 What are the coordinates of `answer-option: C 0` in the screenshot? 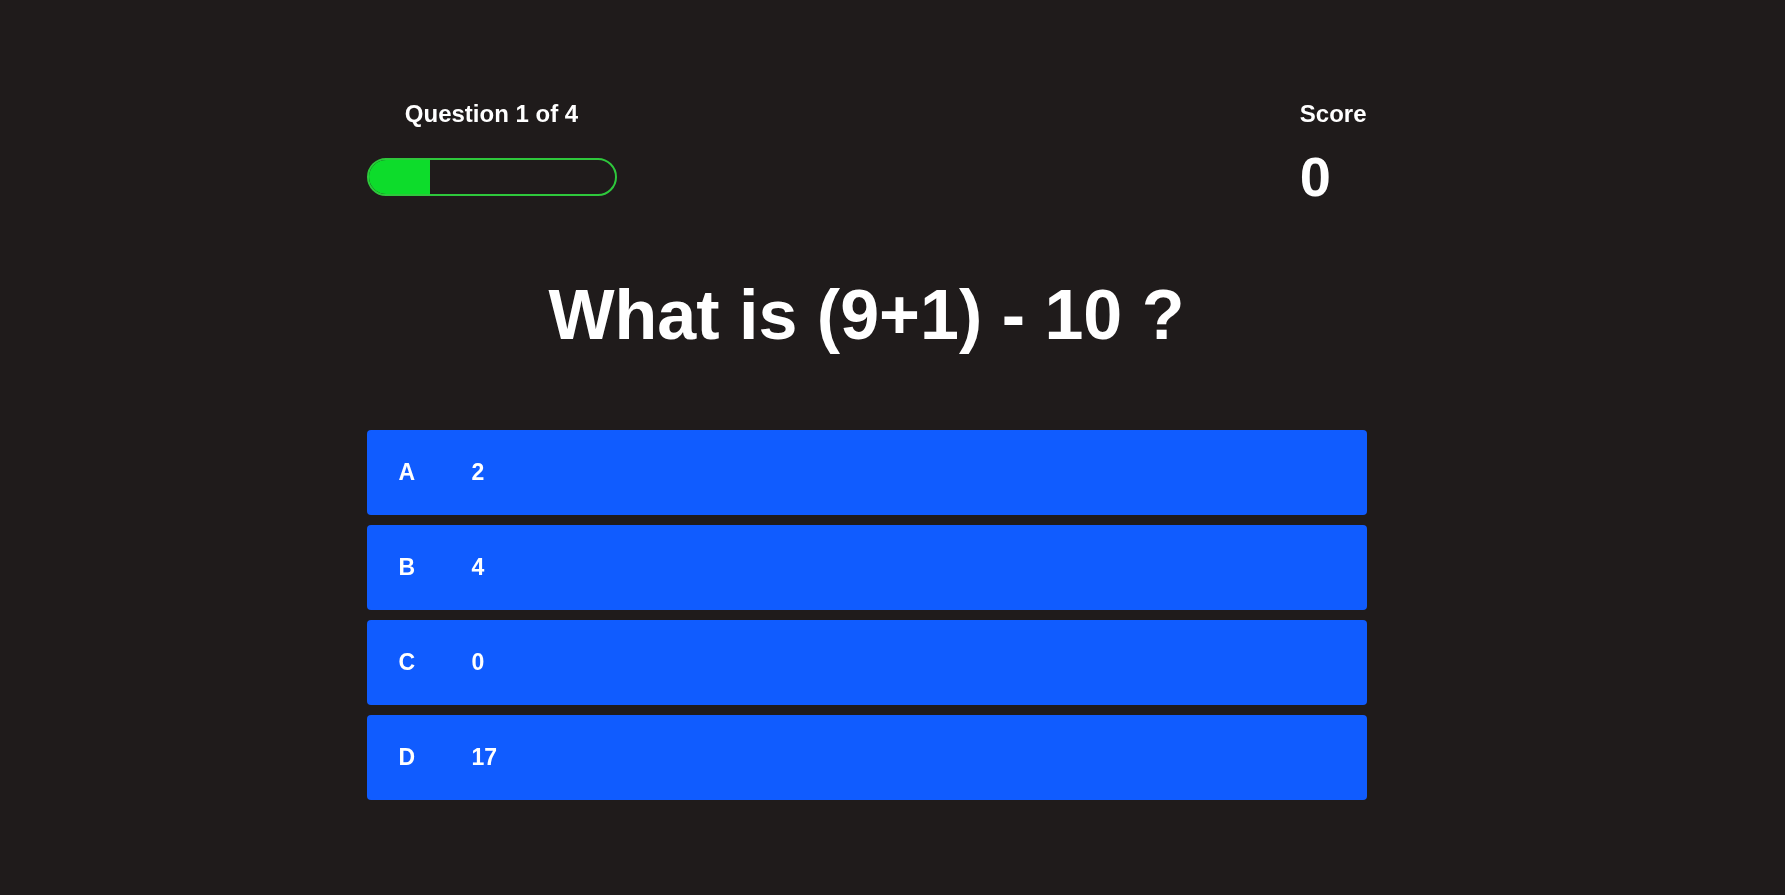 It's located at (866, 662).